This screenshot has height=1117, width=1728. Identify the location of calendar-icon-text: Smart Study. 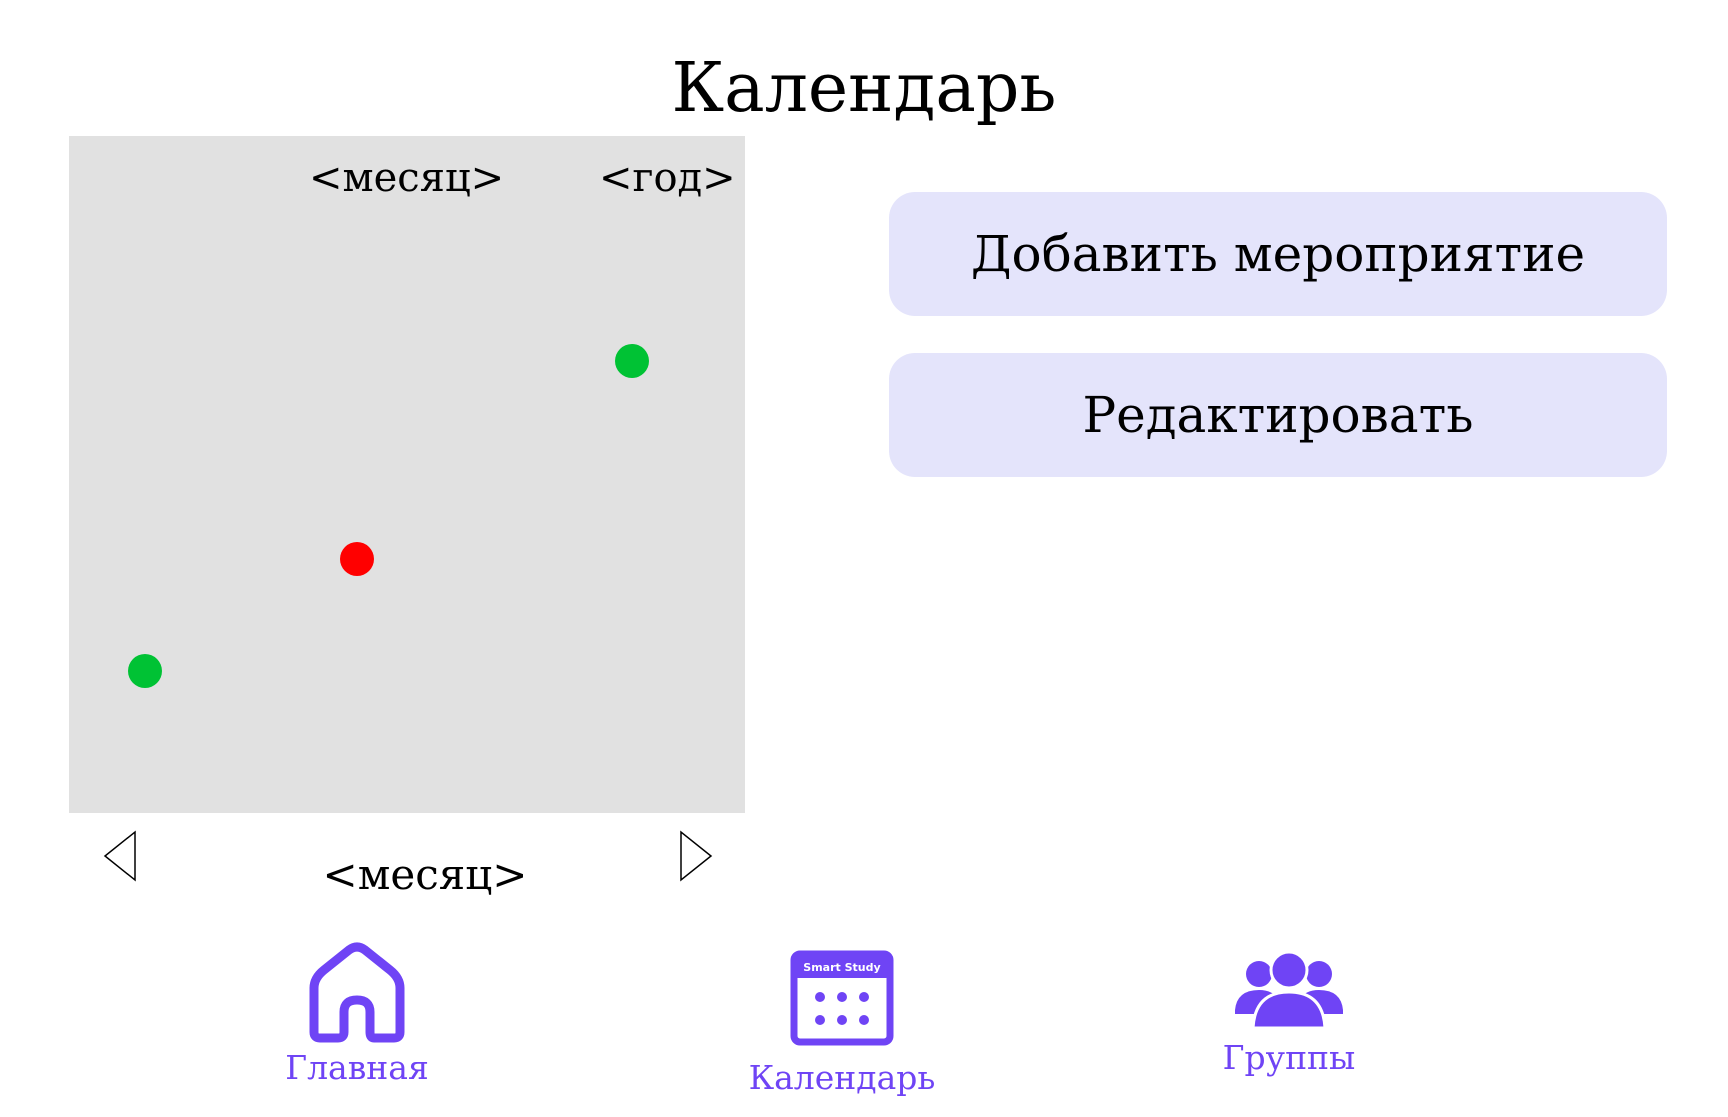
(841, 967).